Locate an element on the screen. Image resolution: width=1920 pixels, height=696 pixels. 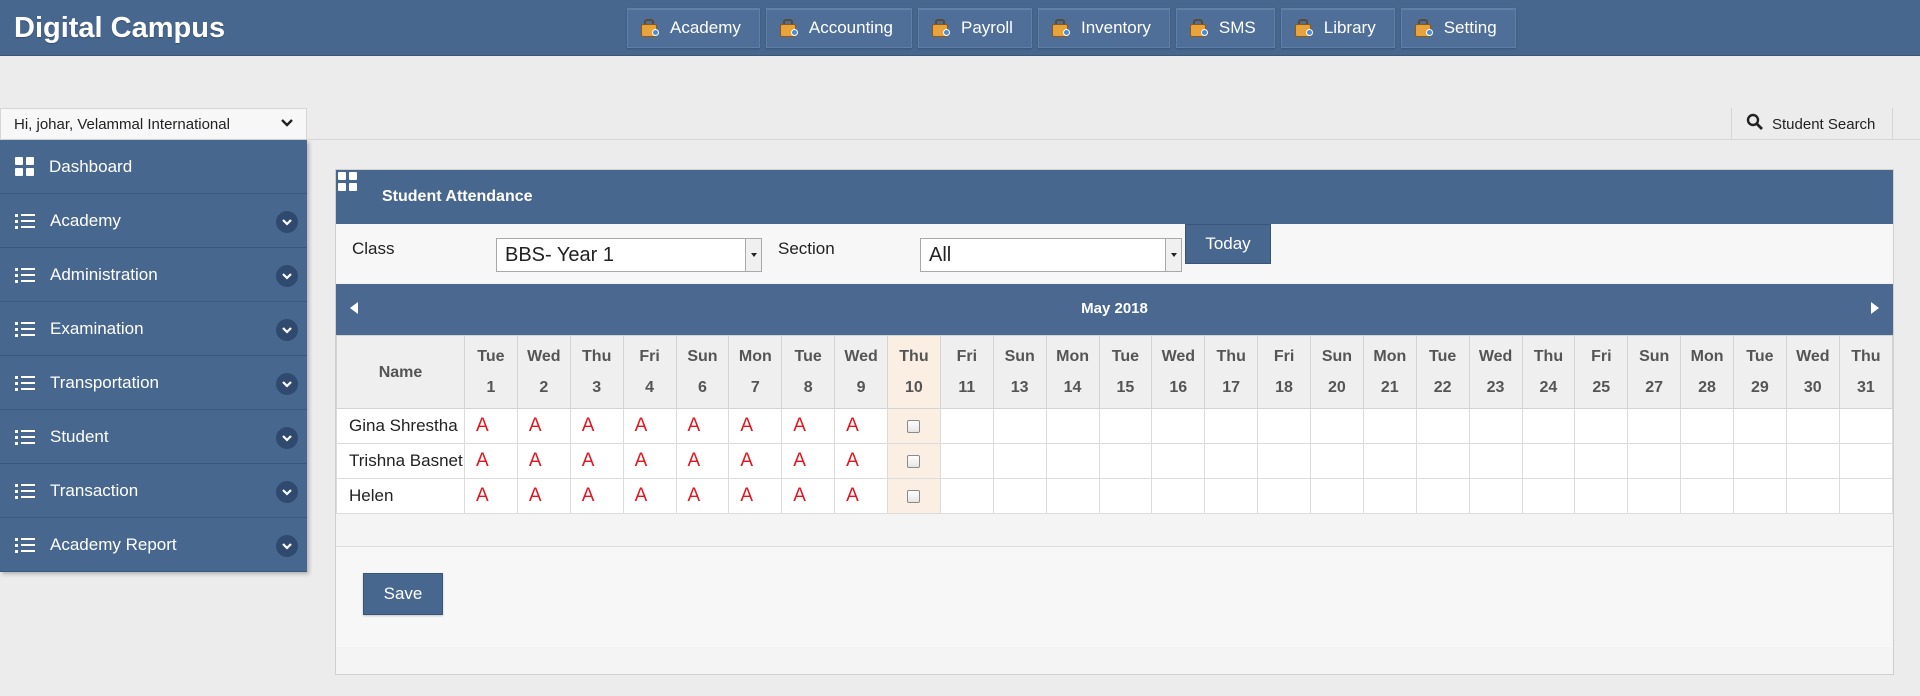
topnav-button: Accounting is located at coordinates (838, 28).